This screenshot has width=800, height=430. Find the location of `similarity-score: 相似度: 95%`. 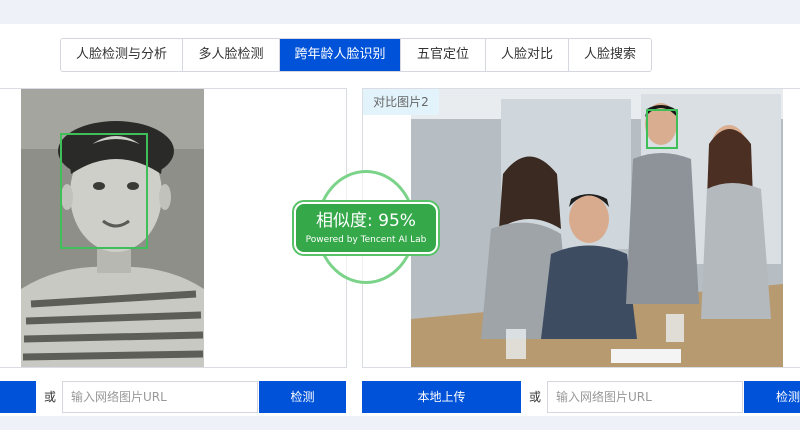

similarity-score: 相似度: 95% is located at coordinates (366, 221).